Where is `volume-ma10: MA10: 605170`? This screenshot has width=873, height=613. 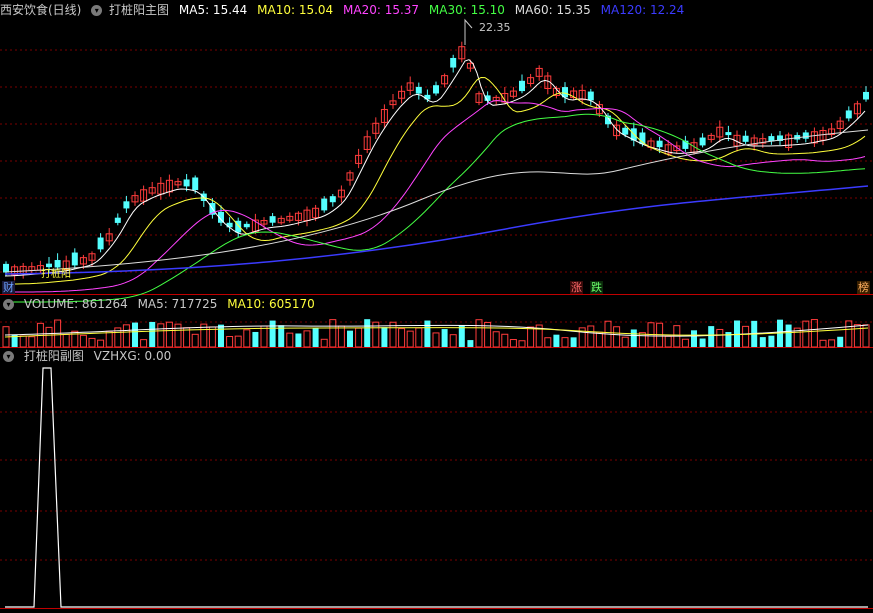 volume-ma10: MA10: 605170 is located at coordinates (271, 304).